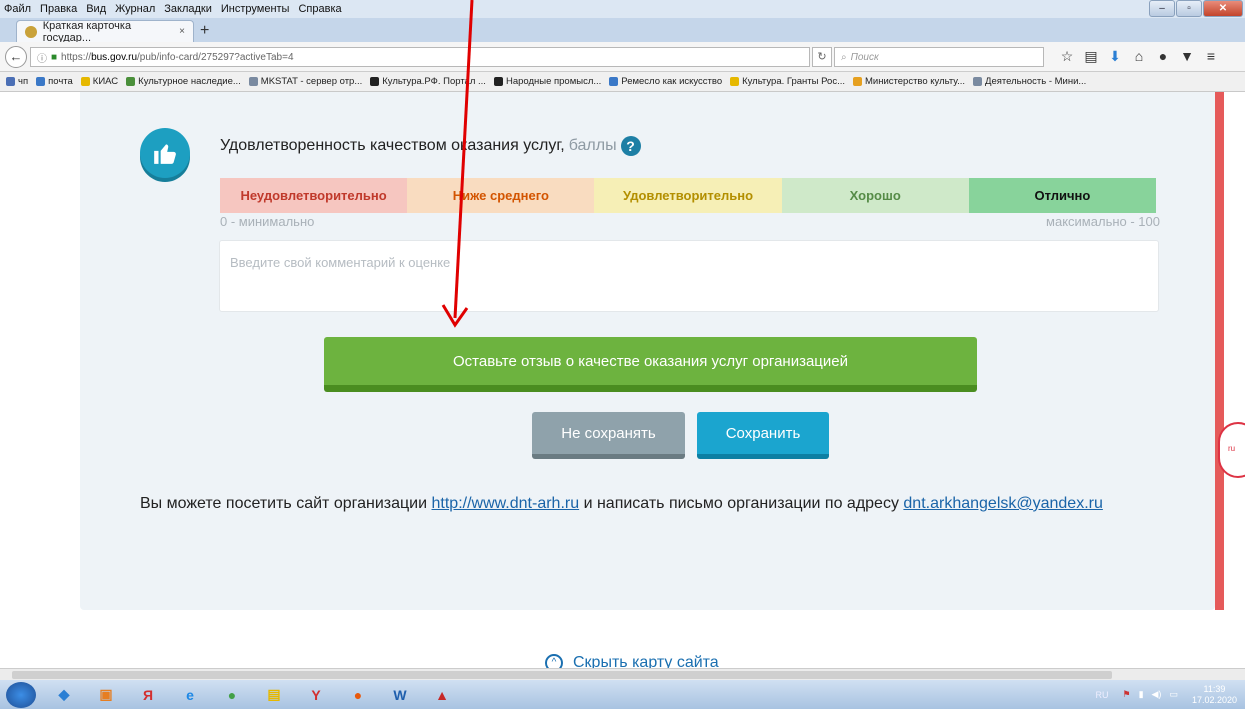  I want to click on bookmark-item: почта, so click(54, 81).